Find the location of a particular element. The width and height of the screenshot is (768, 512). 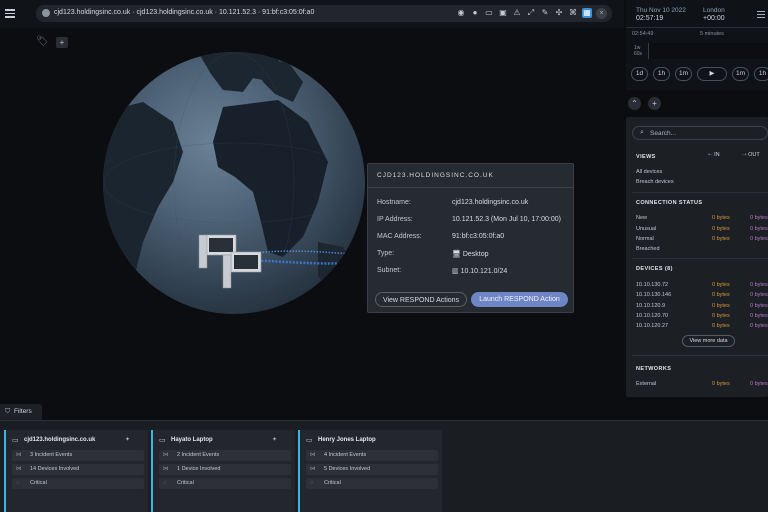

close-icon: × is located at coordinates (601, 13).